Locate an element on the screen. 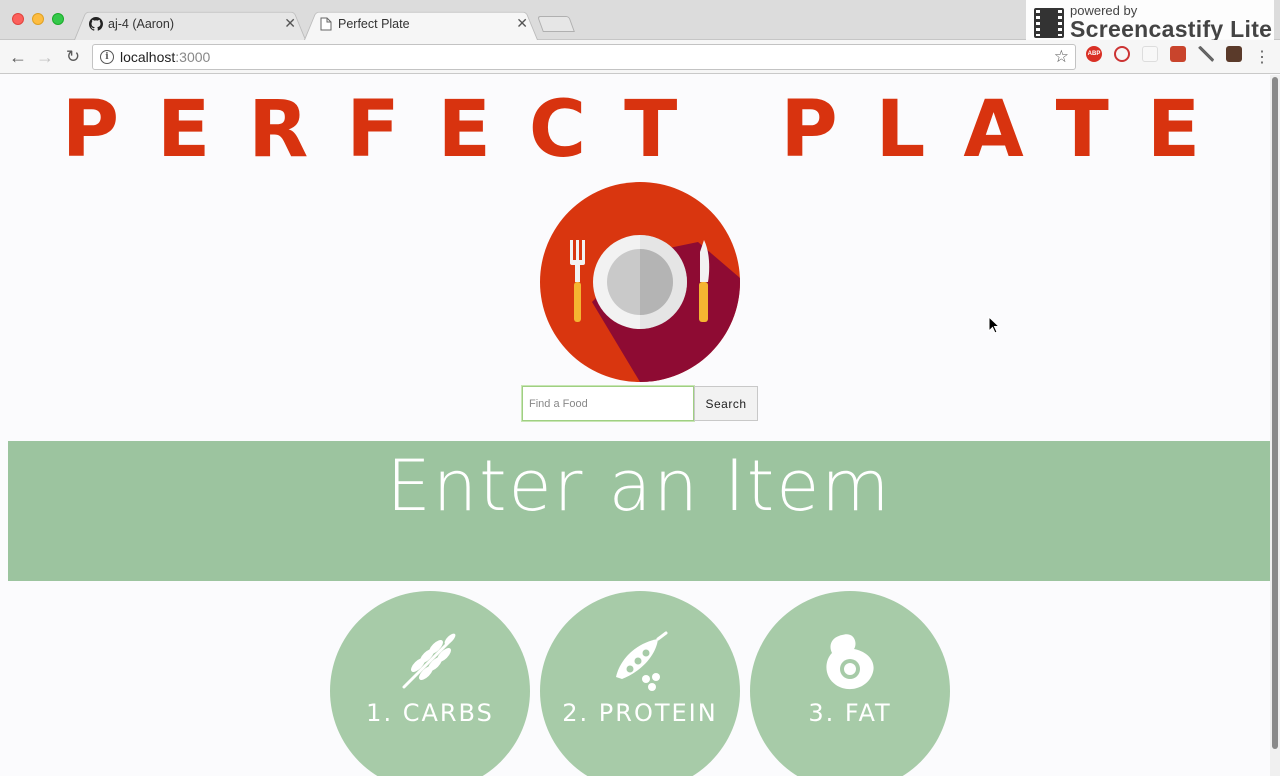  macro-label: 3. FAT is located at coordinates (850, 713).